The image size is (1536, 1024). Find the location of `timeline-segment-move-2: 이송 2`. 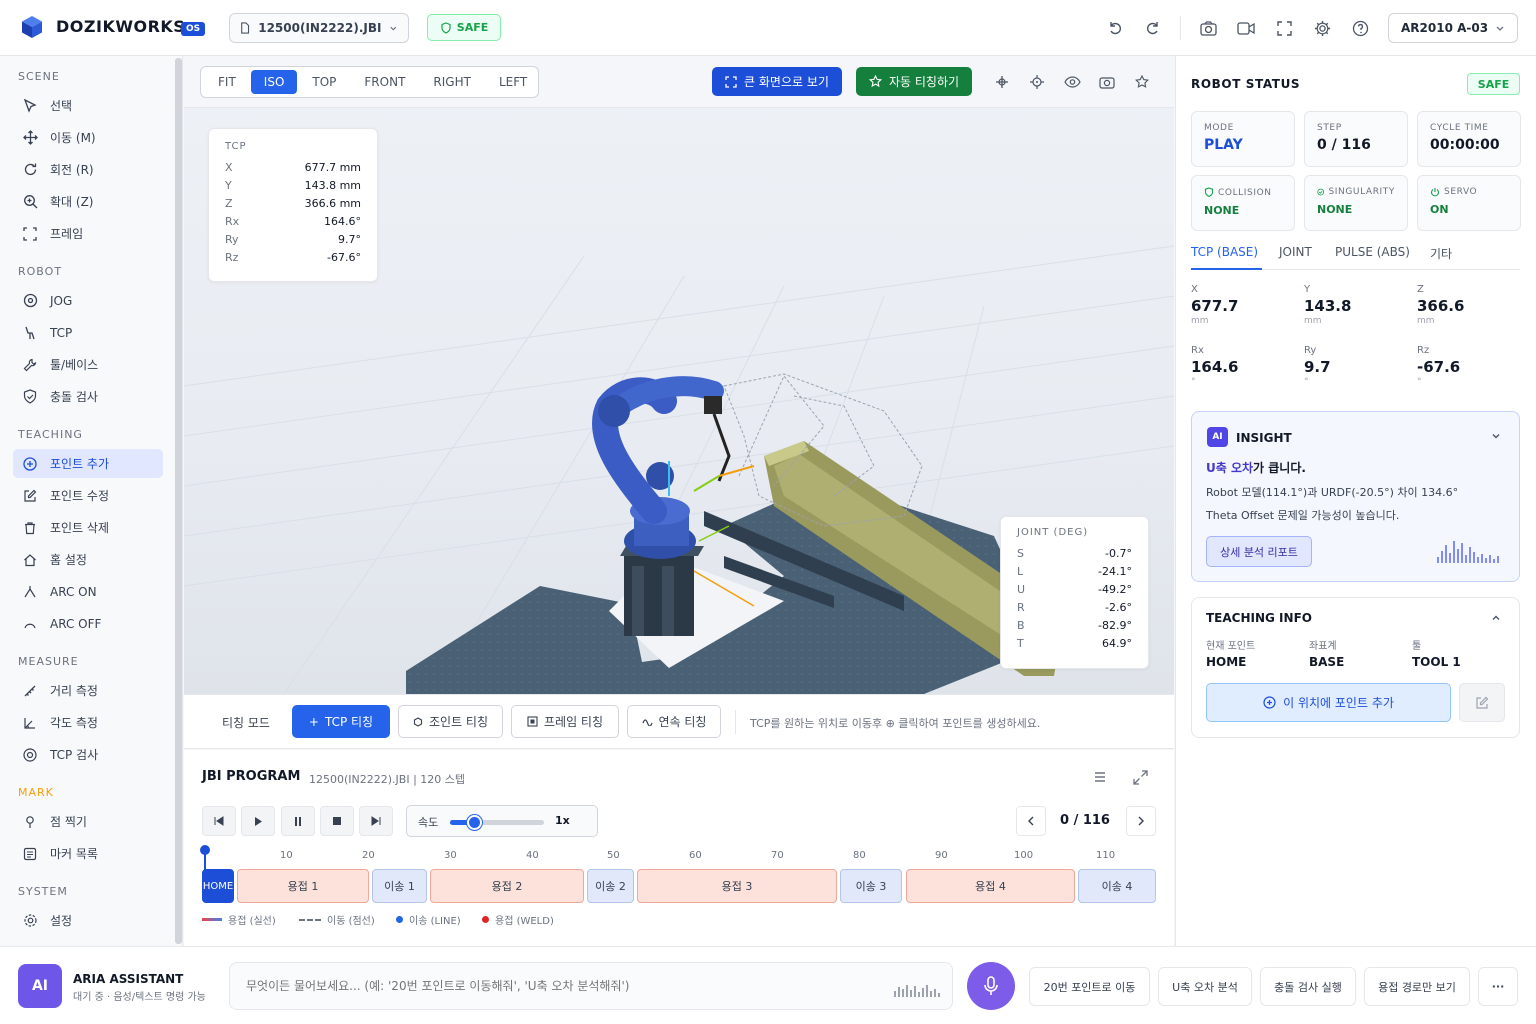

timeline-segment-move-2: 이송 2 is located at coordinates (610, 886).